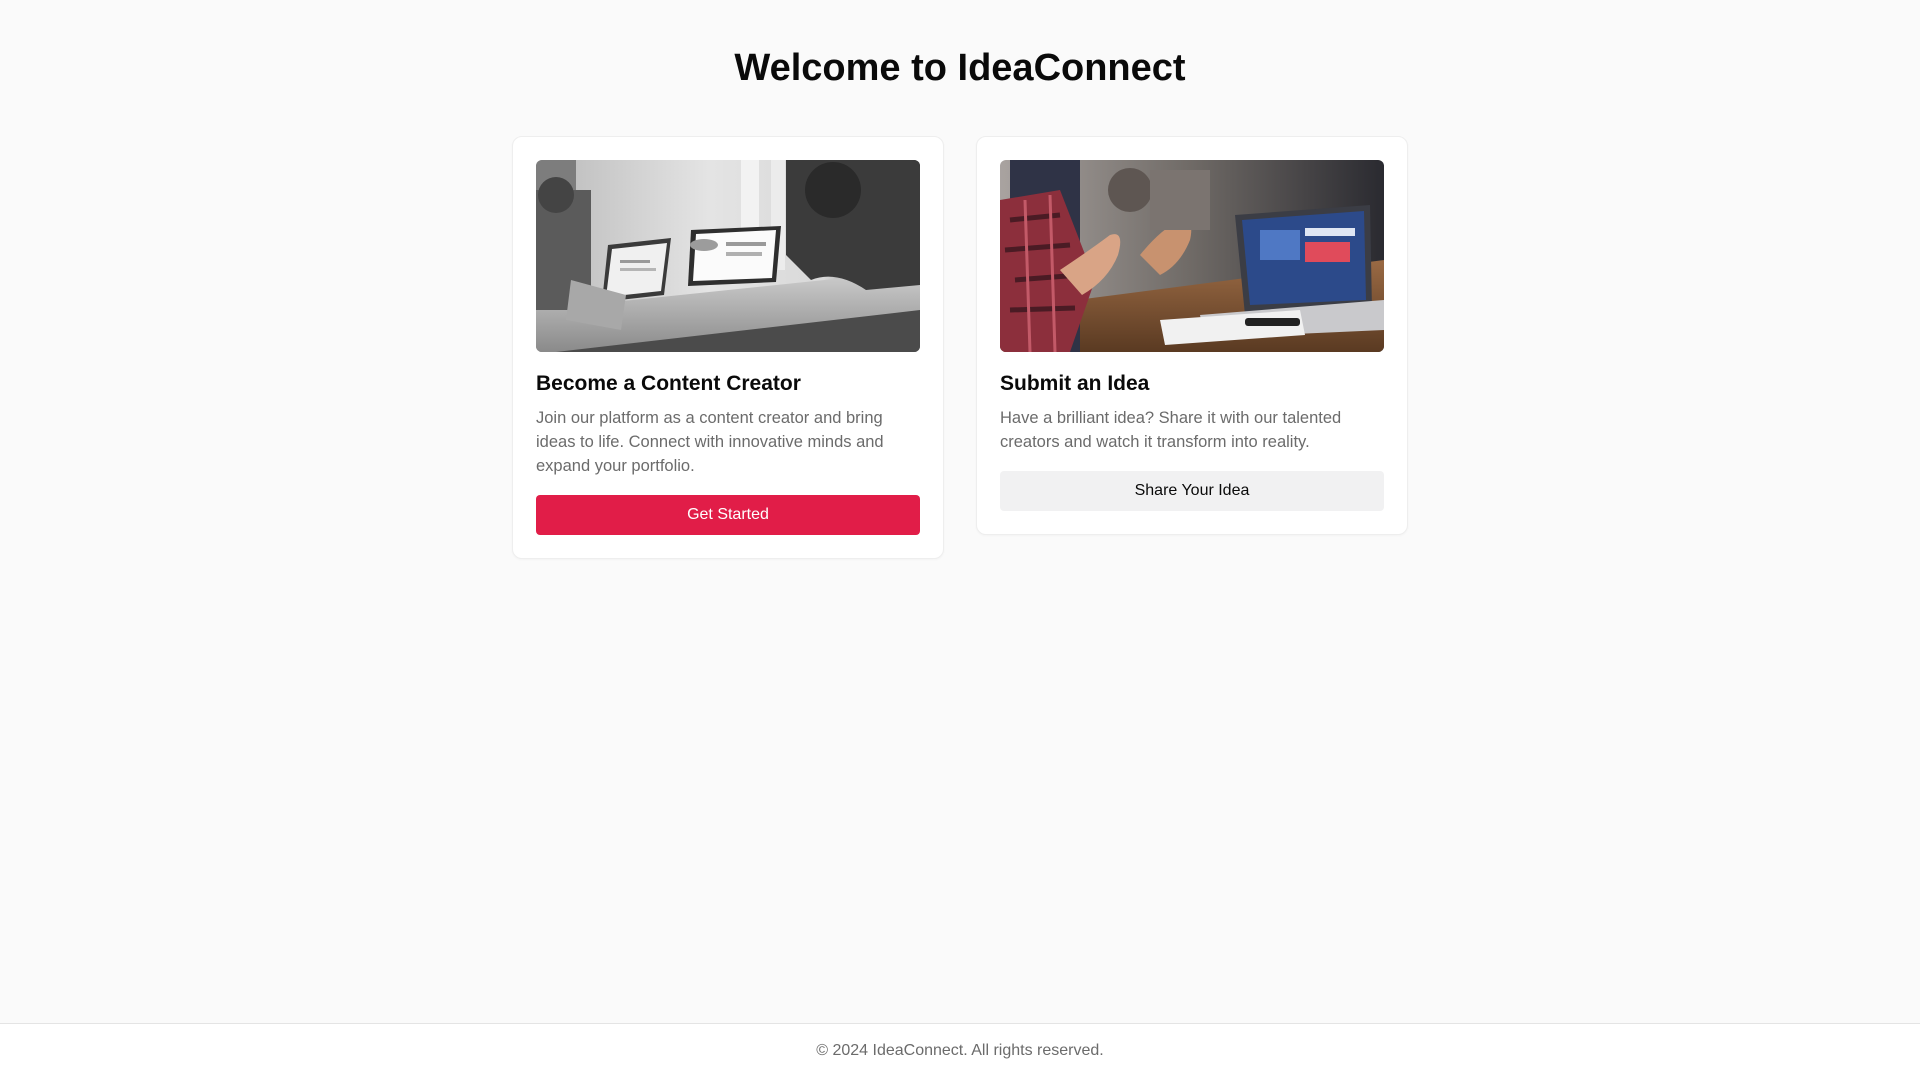 Image resolution: width=1920 pixels, height=1080 pixels. What do you see at coordinates (728, 256) in the screenshot?
I see `content-creator-image` at bounding box center [728, 256].